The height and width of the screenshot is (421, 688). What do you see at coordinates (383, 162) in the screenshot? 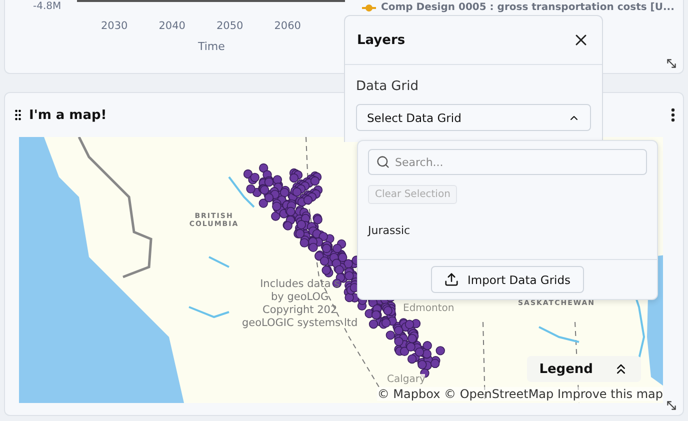
I see `search-icon` at bounding box center [383, 162].